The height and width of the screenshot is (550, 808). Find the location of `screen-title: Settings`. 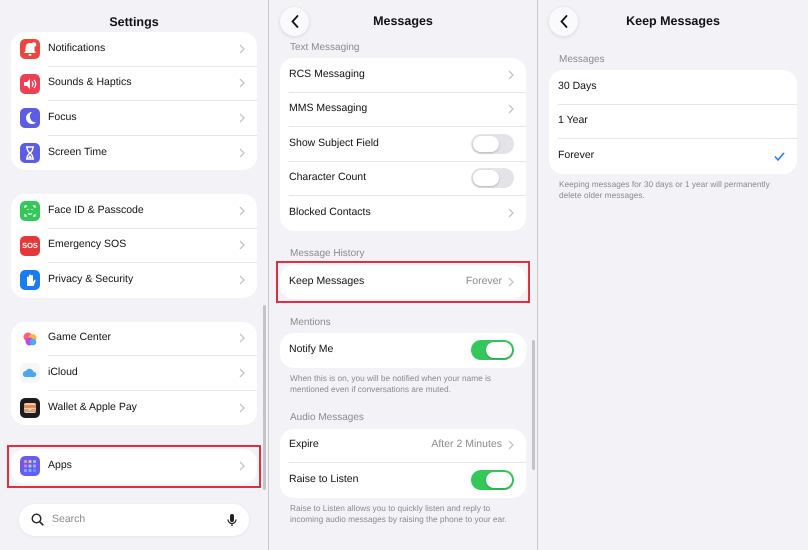

screen-title: Settings is located at coordinates (134, 22).